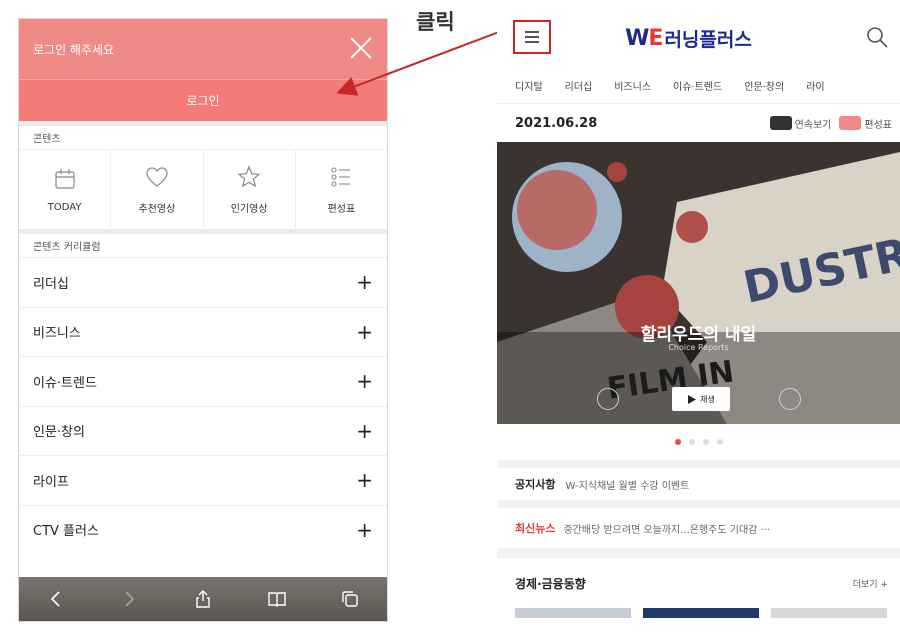 The height and width of the screenshot is (637, 900). I want to click on contents-section-title: 콘텐츠, so click(203, 135).